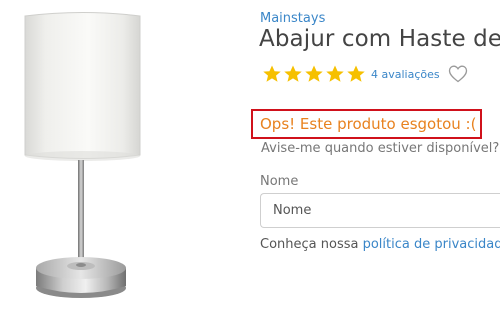 This screenshot has width=500, height=312. I want to click on rating-row: 4 avaliações, so click(351, 74).